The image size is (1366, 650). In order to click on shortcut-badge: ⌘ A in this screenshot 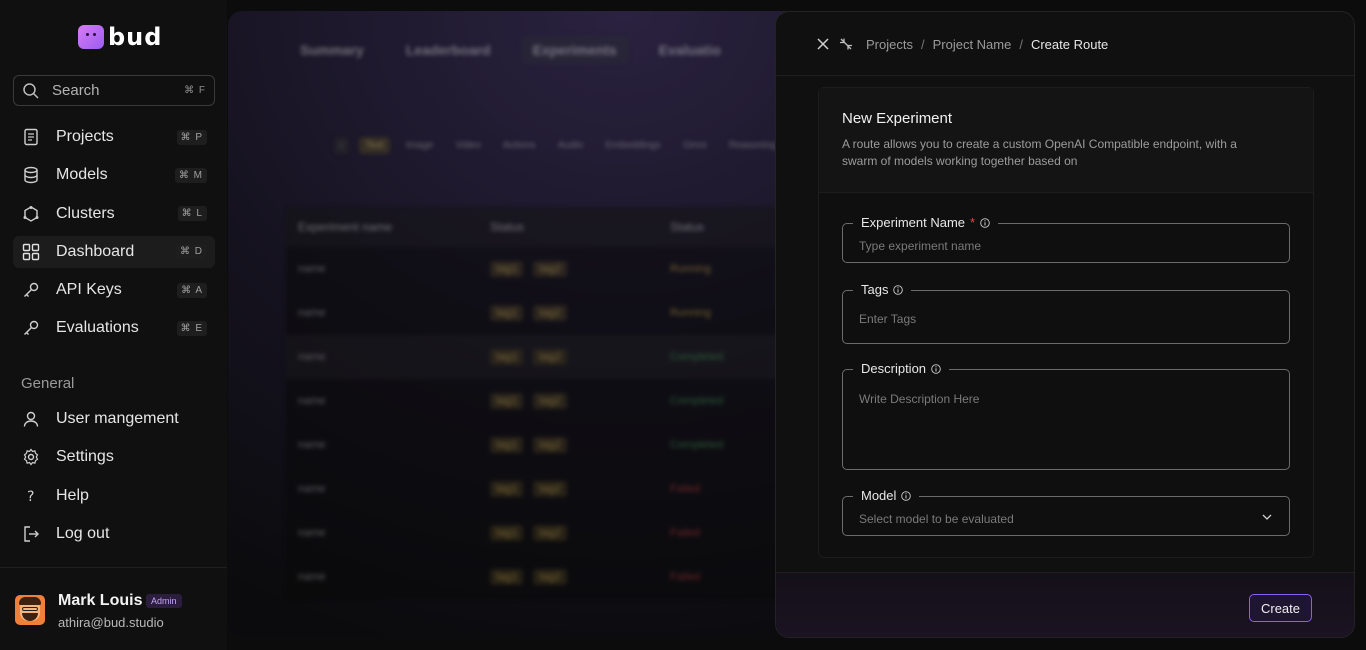, I will do `click(192, 290)`.